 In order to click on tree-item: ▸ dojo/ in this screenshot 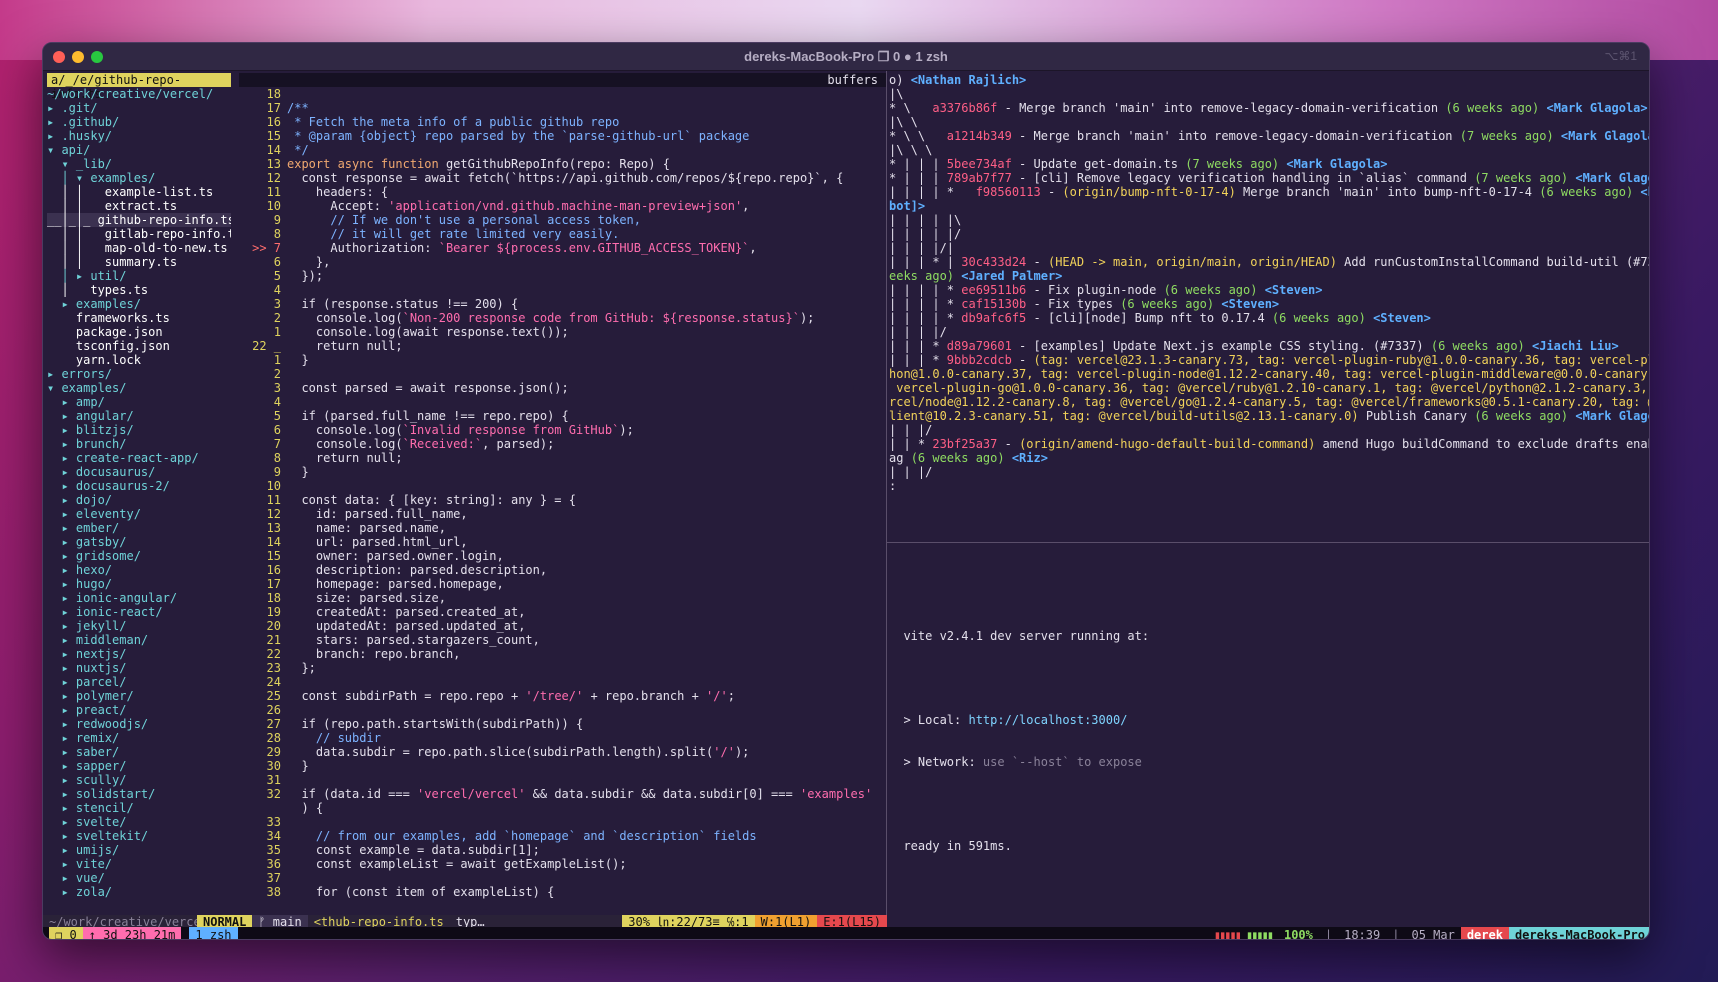, I will do `click(139, 500)`.